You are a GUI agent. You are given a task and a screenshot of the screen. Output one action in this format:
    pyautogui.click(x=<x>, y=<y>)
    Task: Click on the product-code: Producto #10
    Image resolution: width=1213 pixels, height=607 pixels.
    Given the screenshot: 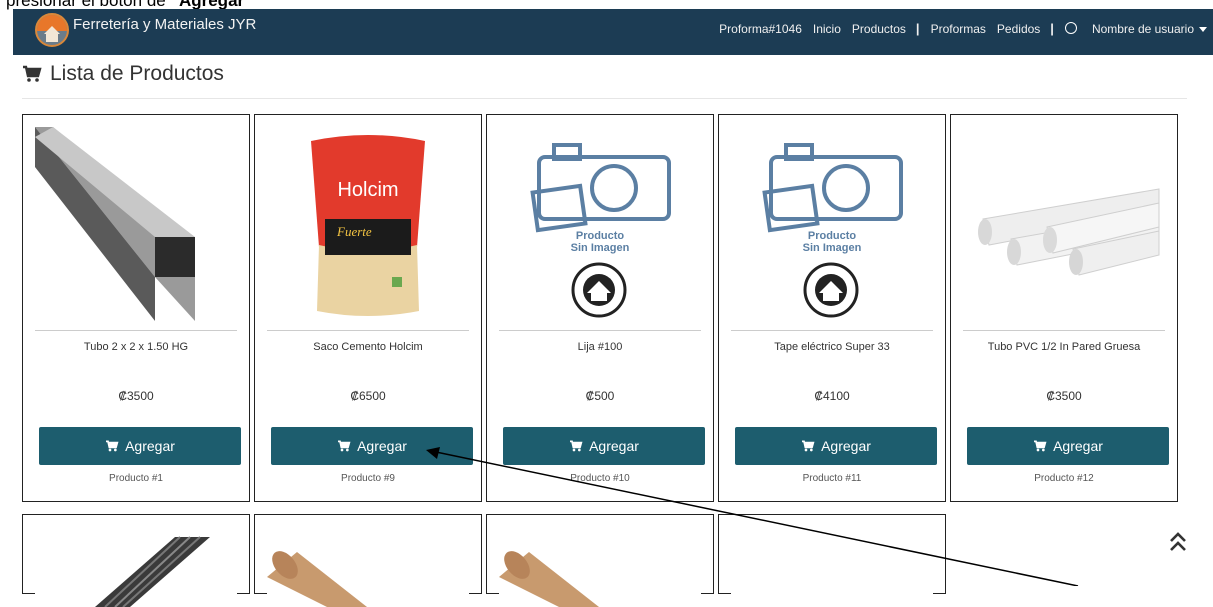 What is the action you would take?
    pyautogui.click(x=600, y=478)
    